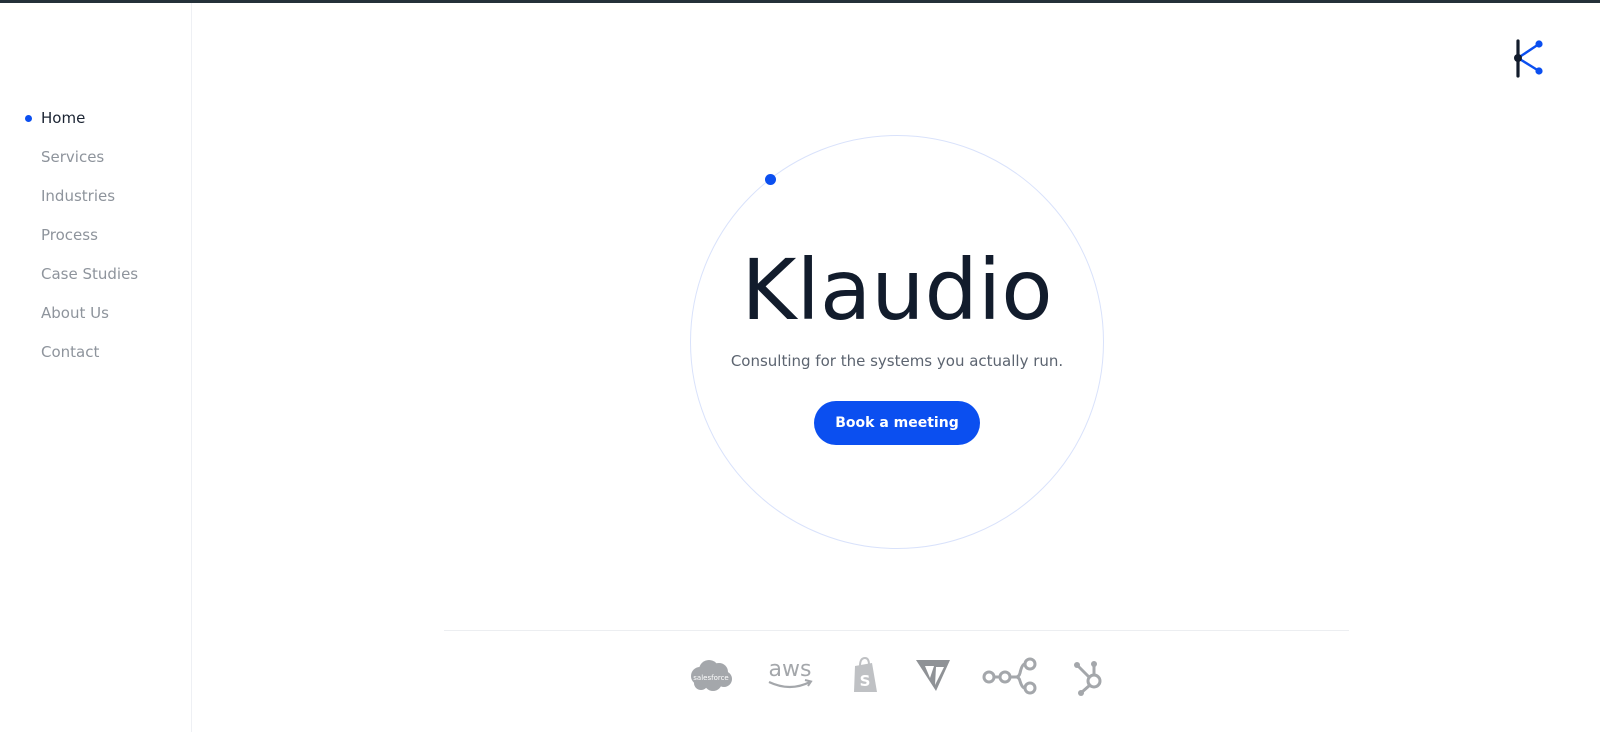 The height and width of the screenshot is (732, 1600). What do you see at coordinates (75, 313) in the screenshot?
I see `nav-item-label: About Us` at bounding box center [75, 313].